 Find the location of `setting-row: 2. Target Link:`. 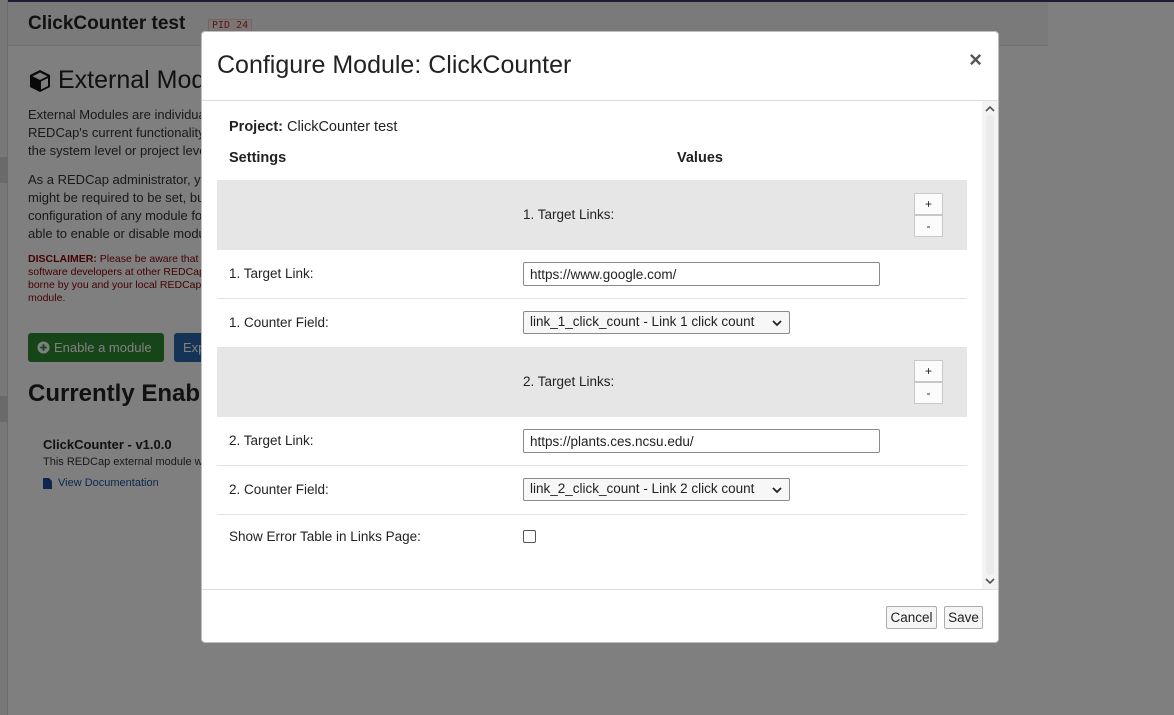

setting-row: 2. Target Link: is located at coordinates (592, 441).